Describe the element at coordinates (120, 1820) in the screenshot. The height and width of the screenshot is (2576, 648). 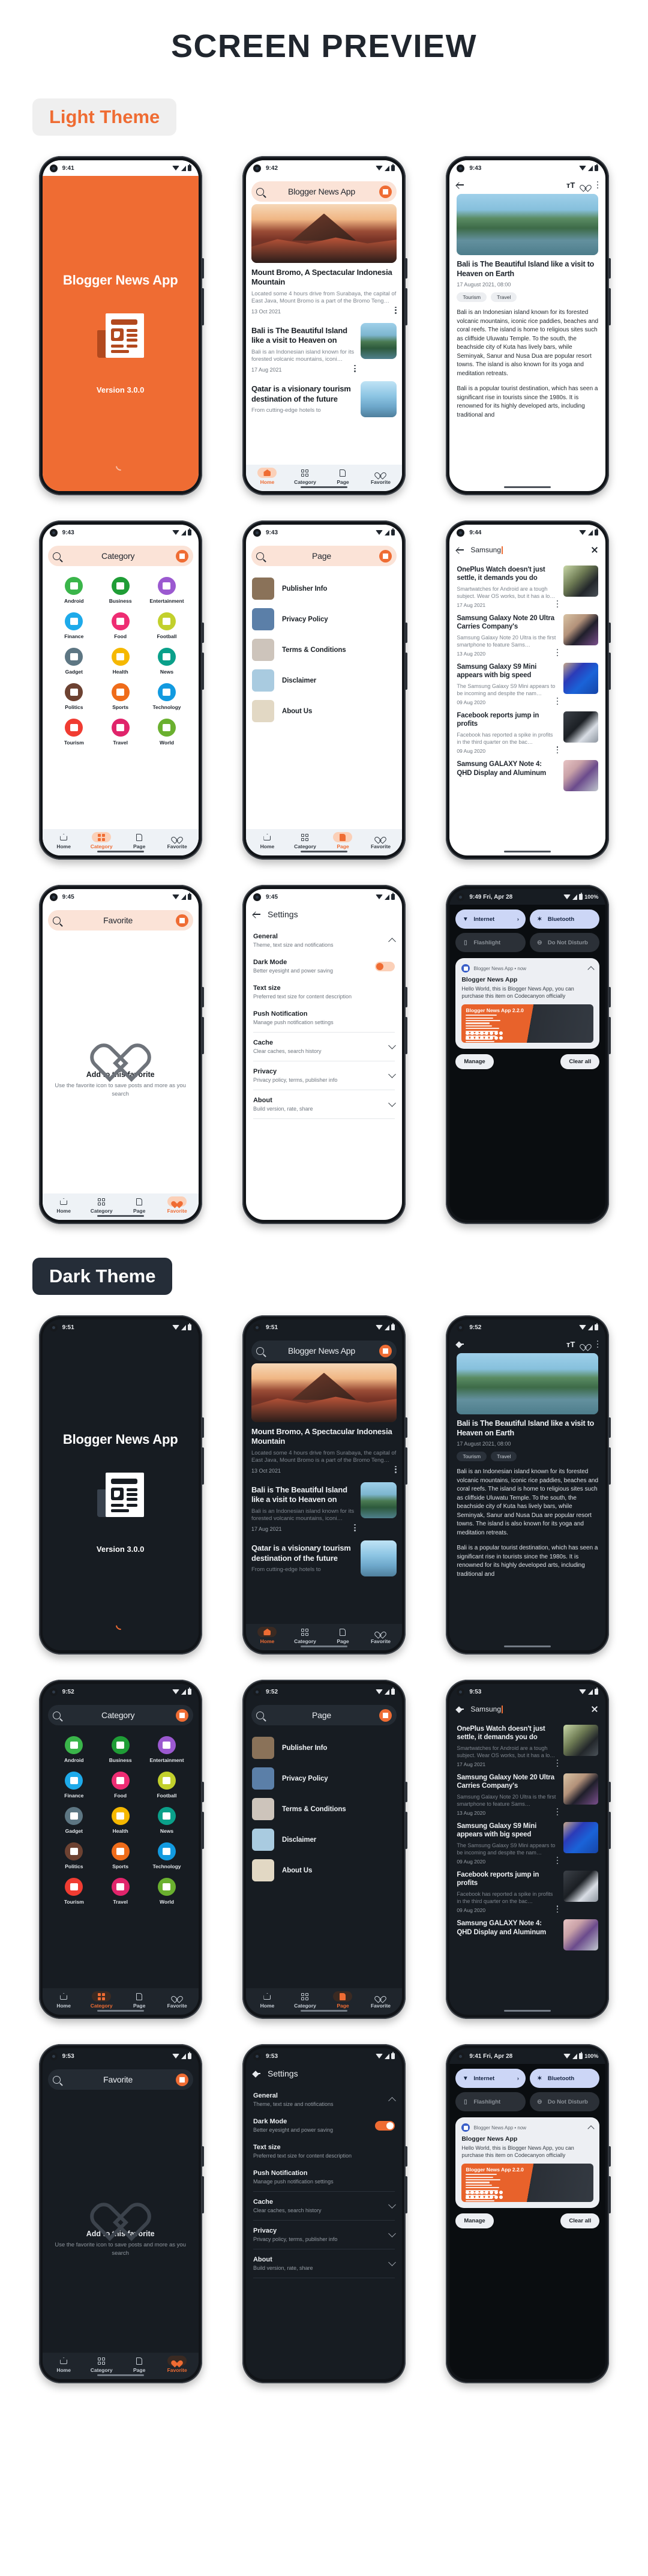
I see `category-item-health: Health` at that location.